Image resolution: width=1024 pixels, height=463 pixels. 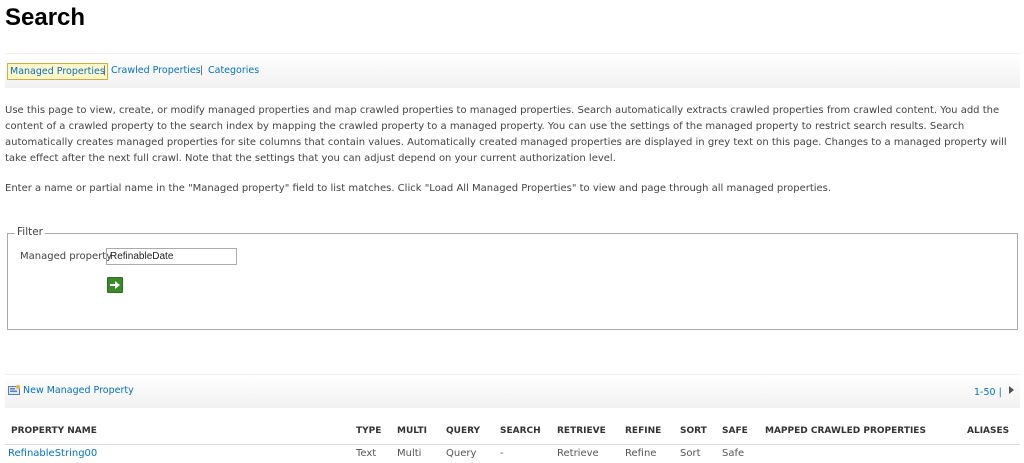 I want to click on cell-query: Query, so click(x=461, y=453).